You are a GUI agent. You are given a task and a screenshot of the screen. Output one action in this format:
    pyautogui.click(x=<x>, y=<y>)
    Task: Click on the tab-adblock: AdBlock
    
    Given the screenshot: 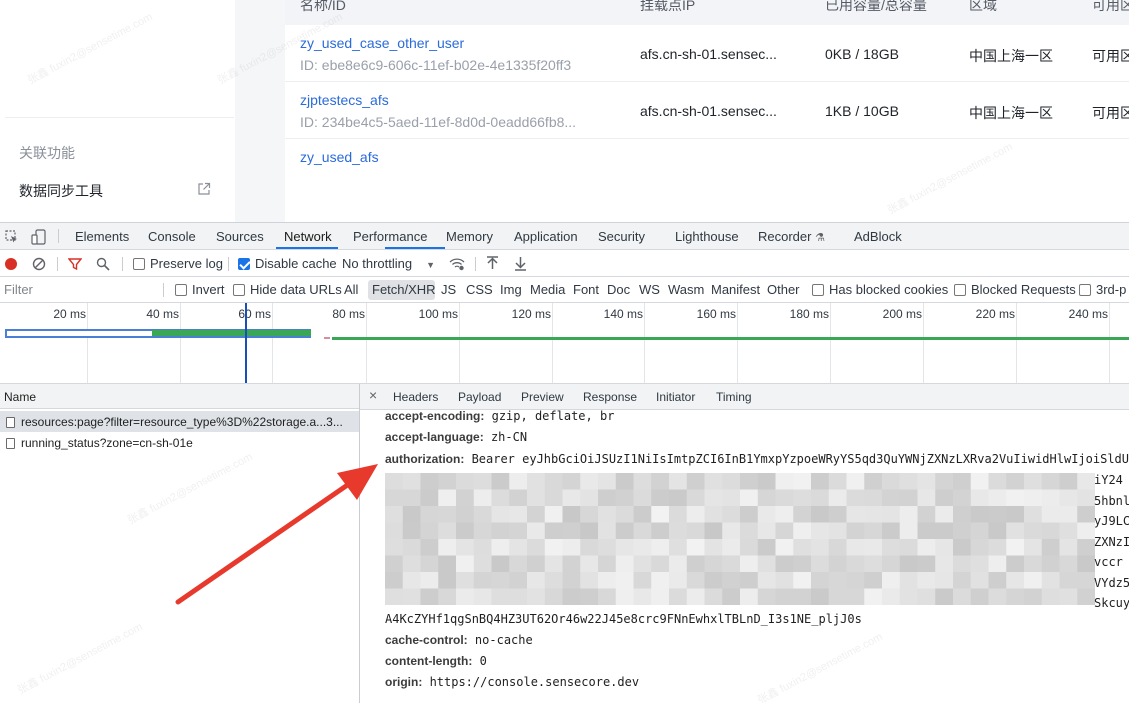 What is the action you would take?
    pyautogui.click(x=878, y=236)
    